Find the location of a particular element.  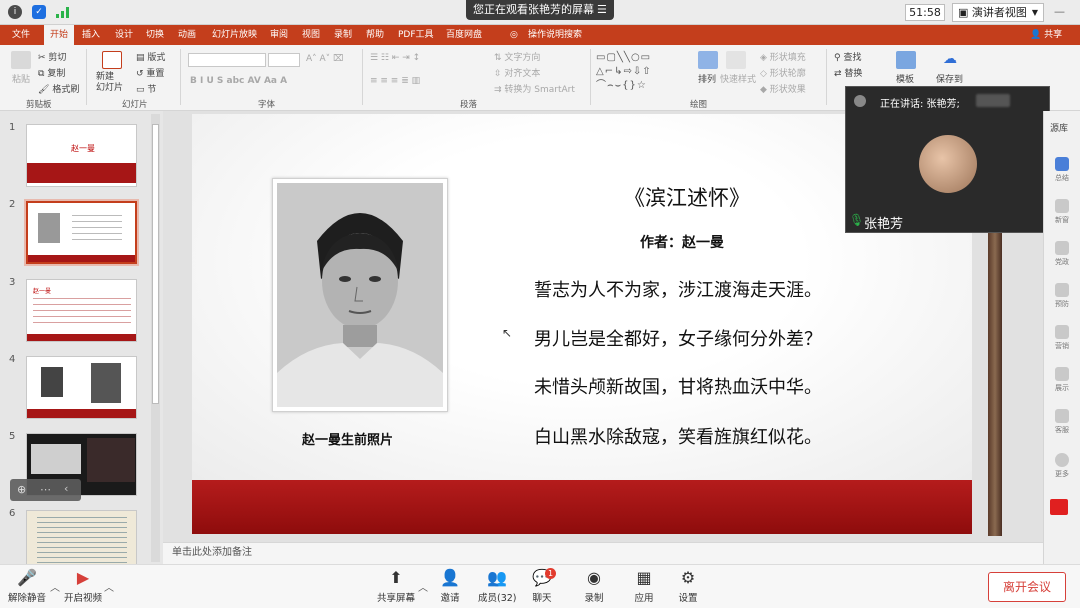

tab-record: 录制 is located at coordinates (343, 35).